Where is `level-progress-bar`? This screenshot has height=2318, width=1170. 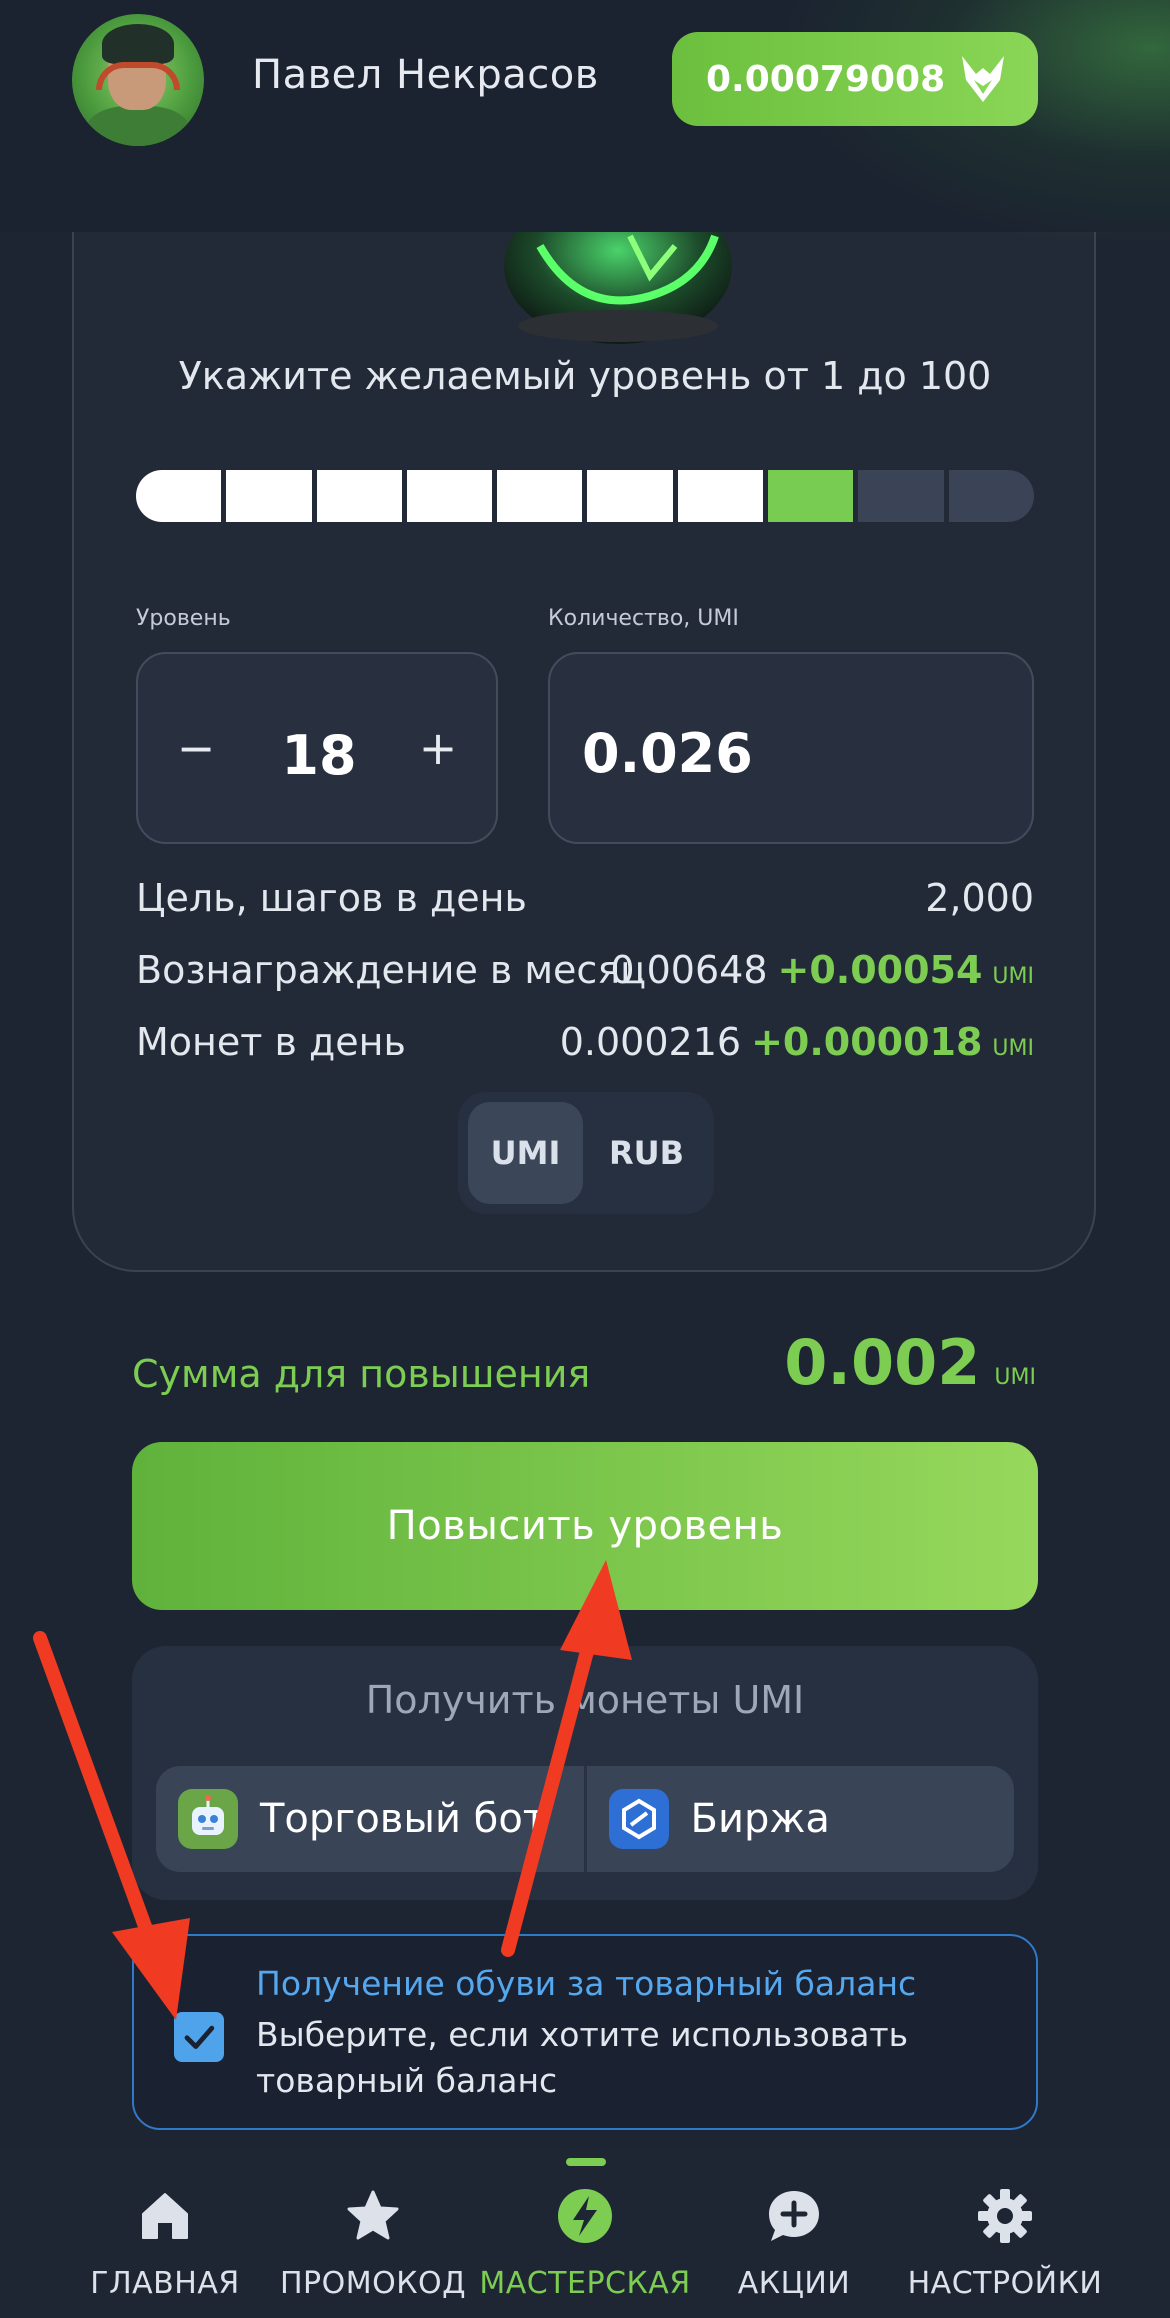 level-progress-bar is located at coordinates (585, 496).